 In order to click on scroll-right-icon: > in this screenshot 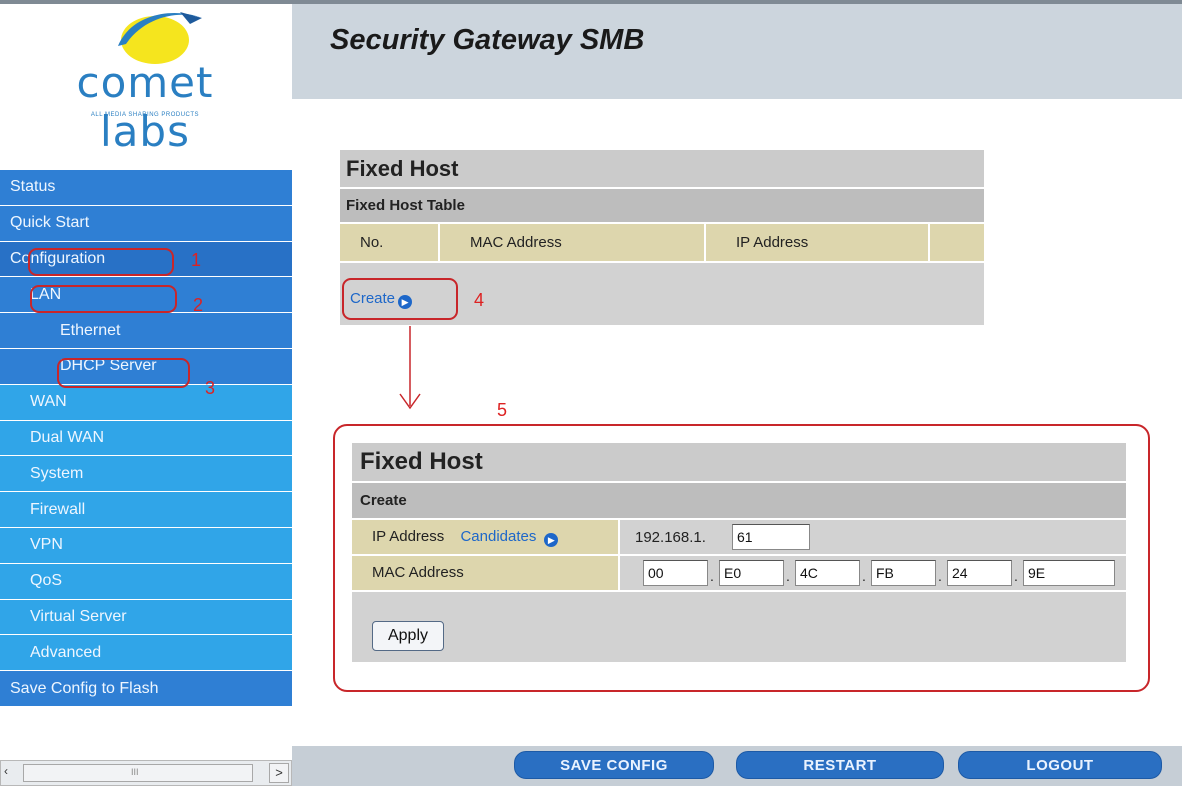, I will do `click(279, 773)`.